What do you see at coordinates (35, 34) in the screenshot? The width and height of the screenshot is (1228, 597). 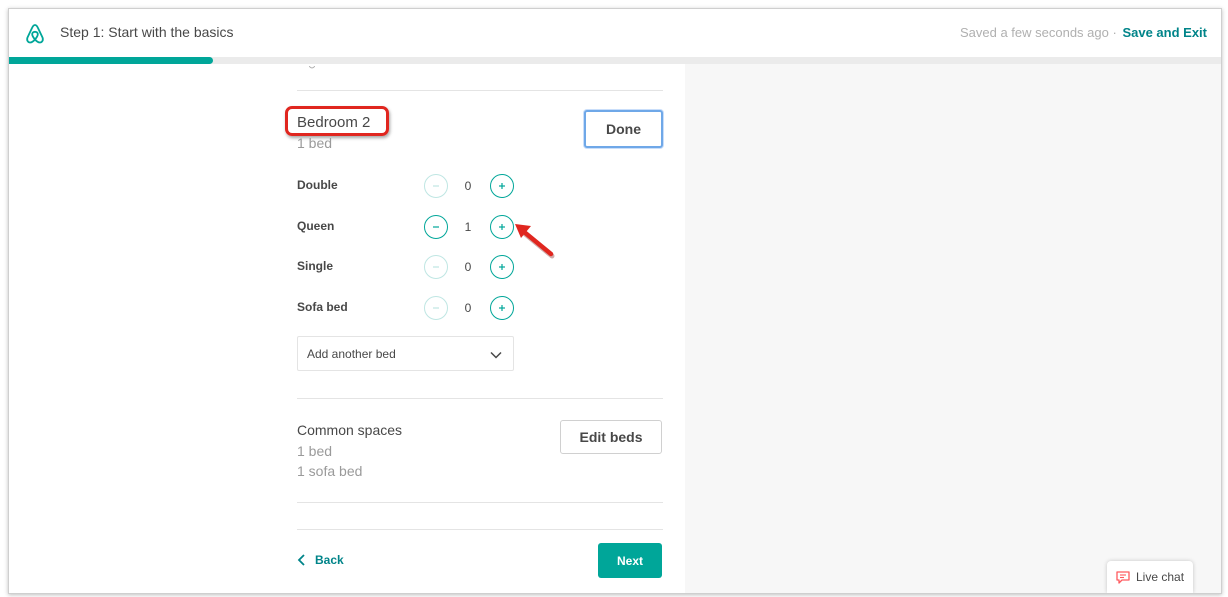 I see `airbnb-logo-icon` at bounding box center [35, 34].